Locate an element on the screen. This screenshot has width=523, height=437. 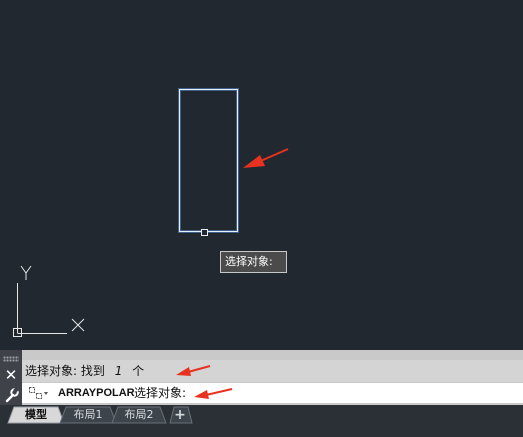
command-history-line: 选择对象: 找到 1 个 is located at coordinates (272, 371).